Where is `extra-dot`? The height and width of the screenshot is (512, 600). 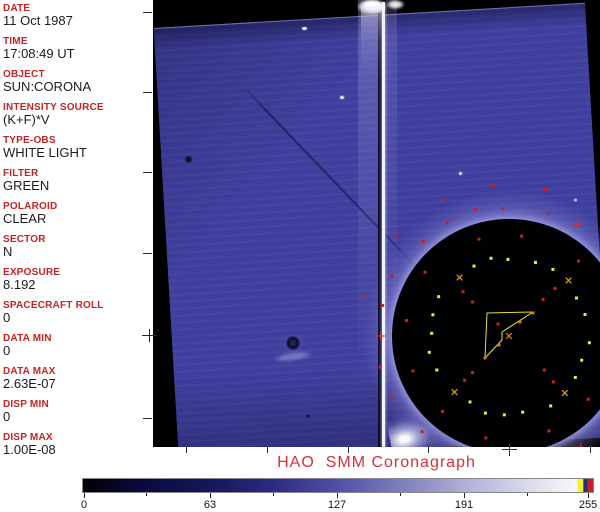 extra-dot is located at coordinates (498, 324).